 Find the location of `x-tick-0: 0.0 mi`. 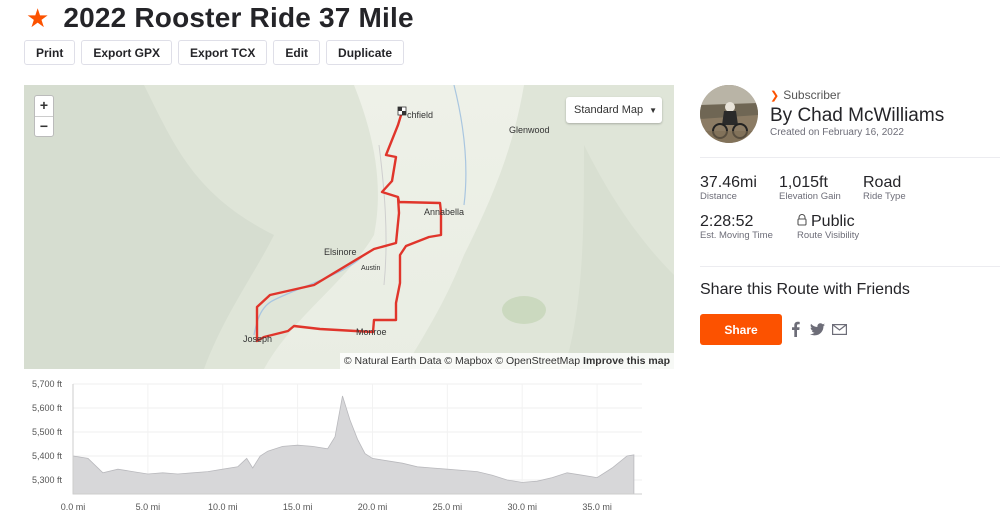

x-tick-0: 0.0 mi is located at coordinates (73, 507).